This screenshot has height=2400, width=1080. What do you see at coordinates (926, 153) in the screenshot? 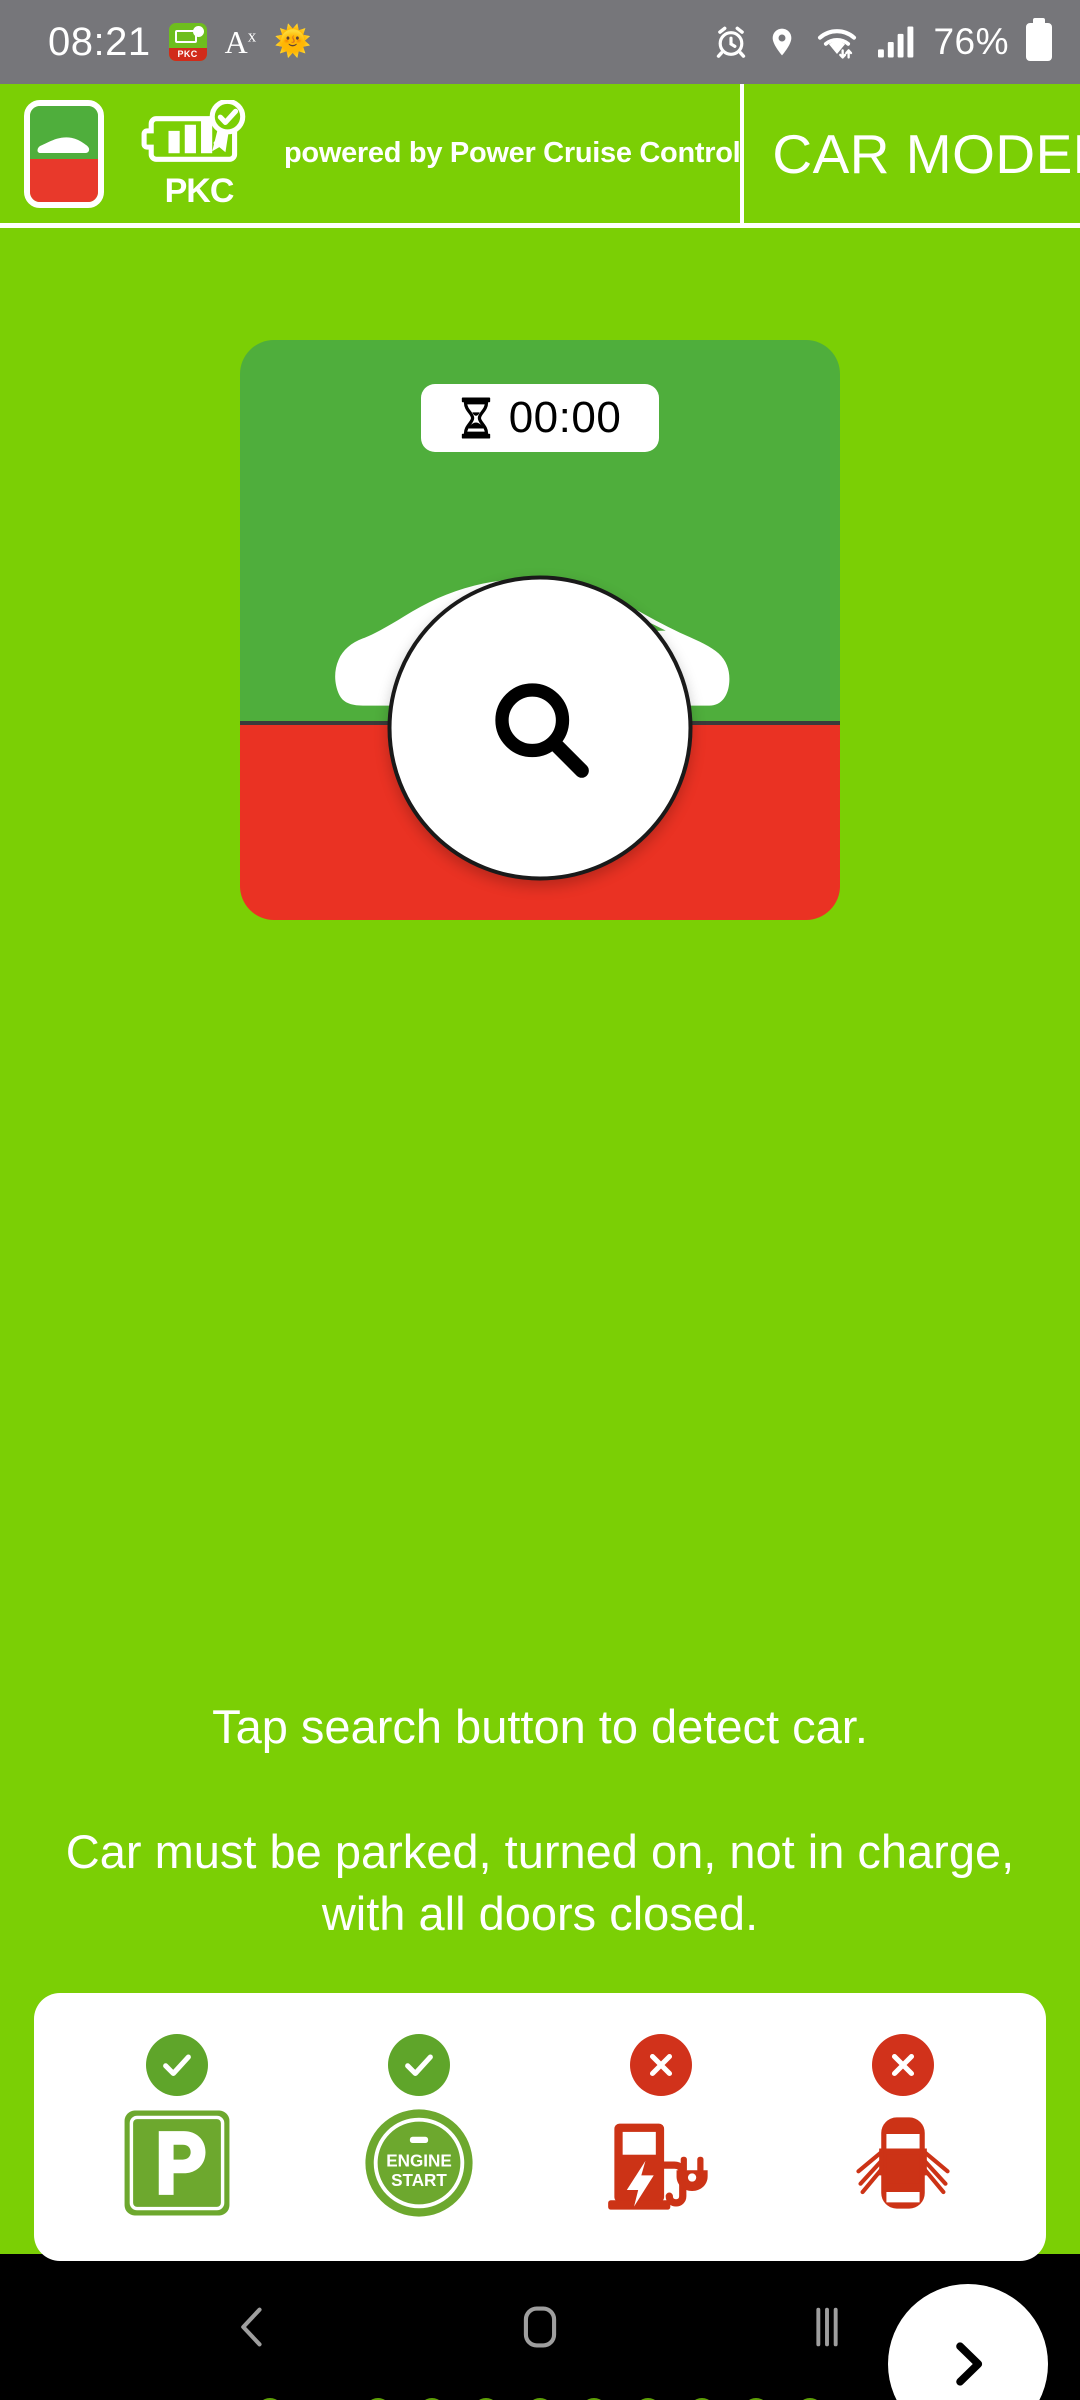
I see `page-title: CAR MODEL` at bounding box center [926, 153].